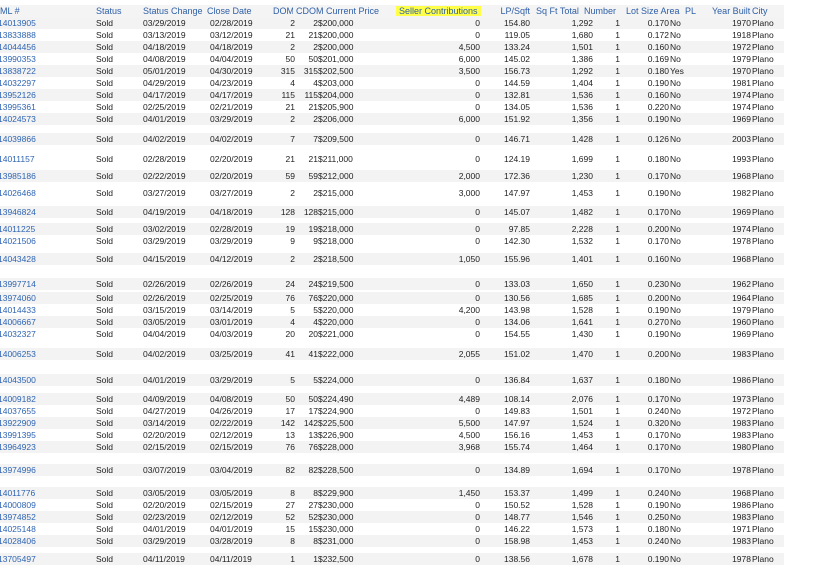 This screenshot has height=584, width=813. Describe the element at coordinates (655, 11) in the screenshot. I see `header-lot-size-area: Lot Size Area` at that location.